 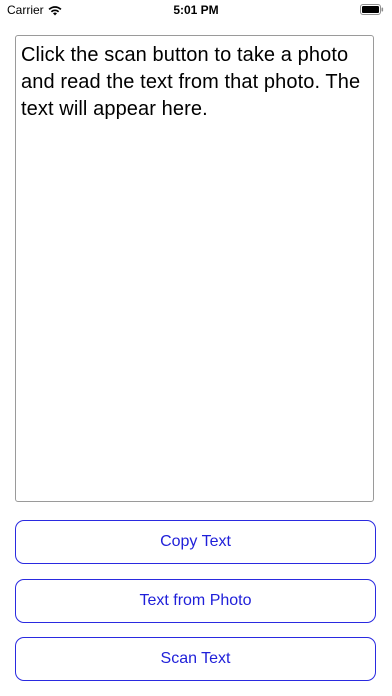 I want to click on copy-text-button: Copy Text, so click(x=195, y=542).